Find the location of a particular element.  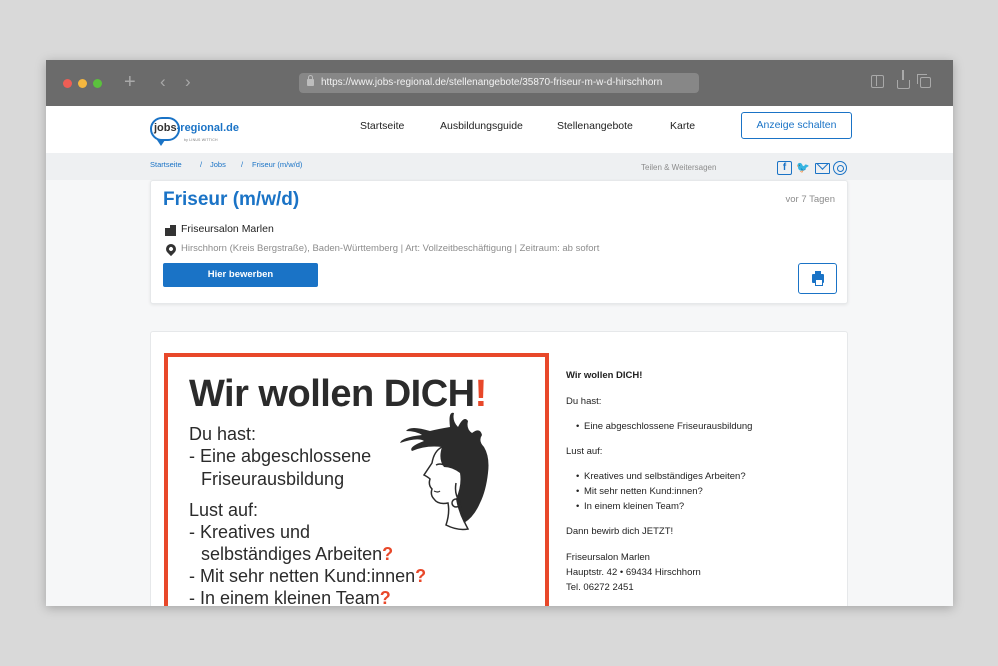

share-icon is located at coordinates (903, 79).